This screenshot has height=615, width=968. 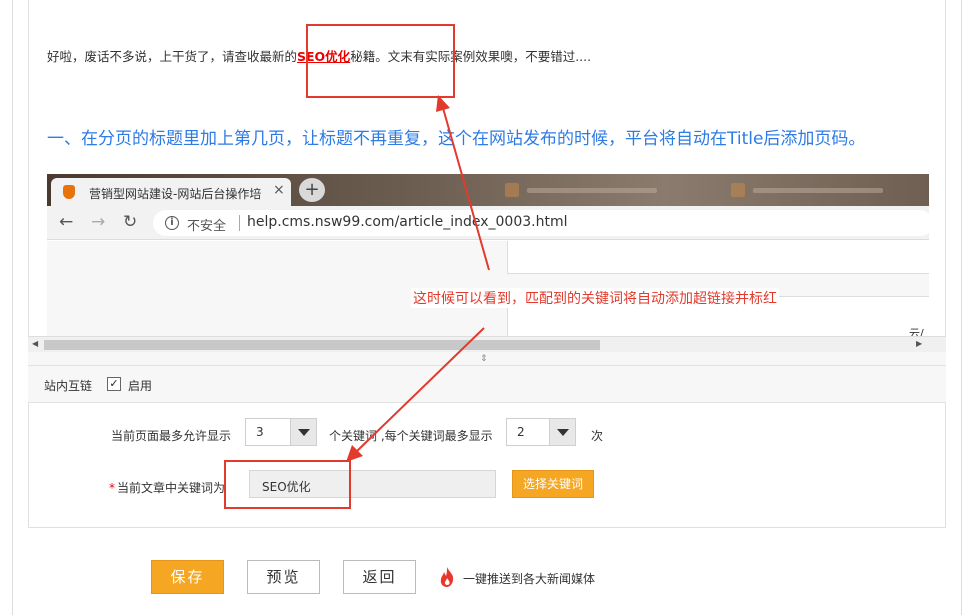 I want to click on scroll-right-icon: ▶, so click(x=919, y=343).